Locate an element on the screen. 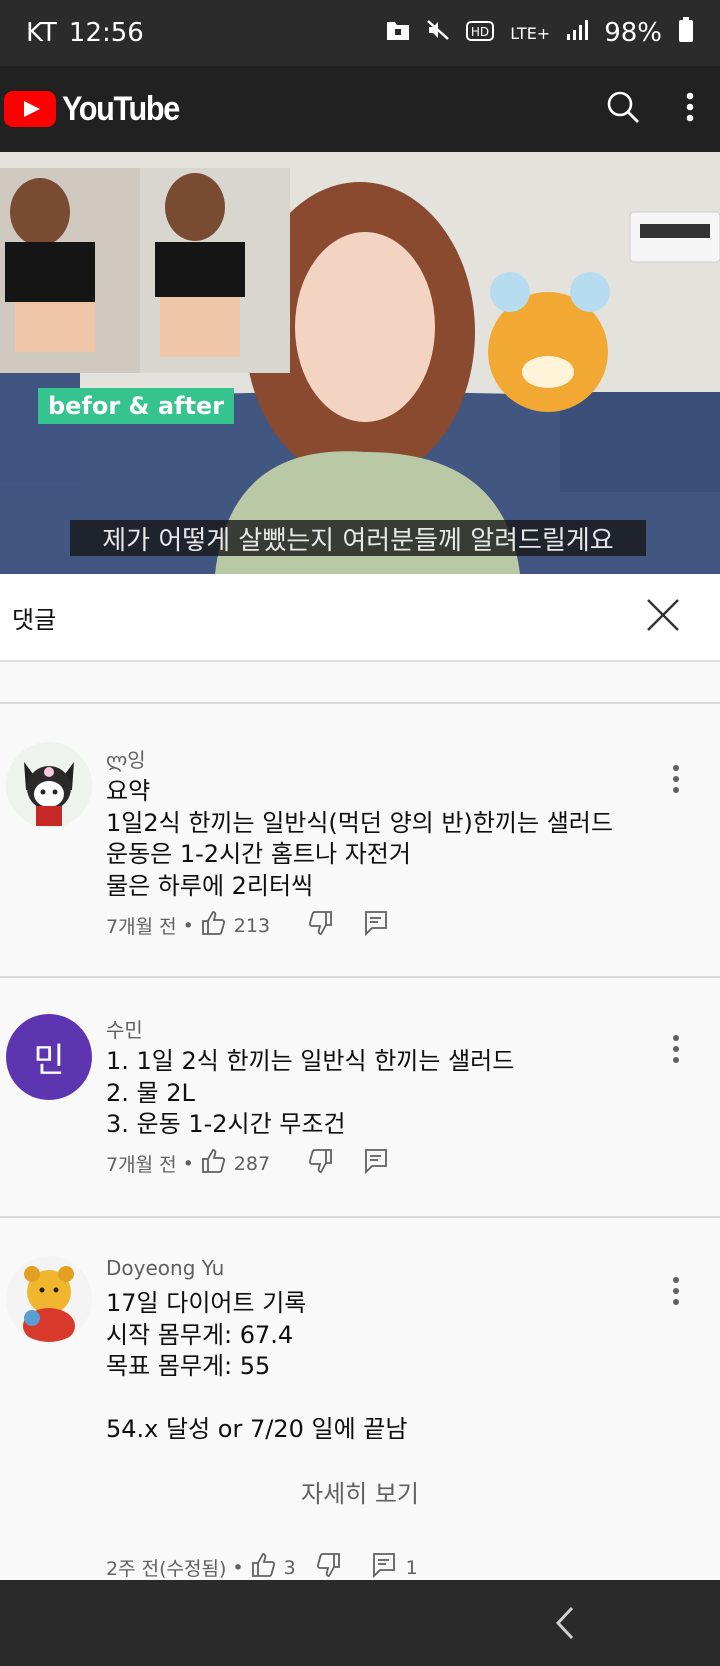  video-subtitle: 제가 어떻게 살뺐는지 여러분들께 알려드릴게요 is located at coordinates (358, 538).